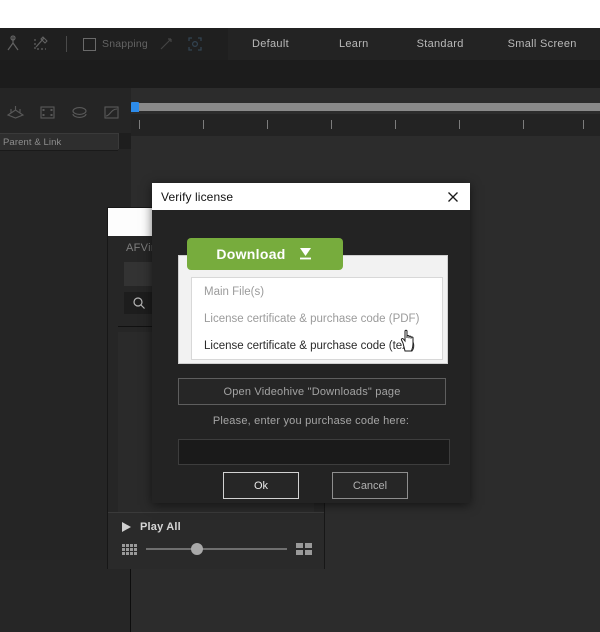 This screenshot has width=600, height=632. What do you see at coordinates (139, 303) in the screenshot?
I see `search-icon` at bounding box center [139, 303].